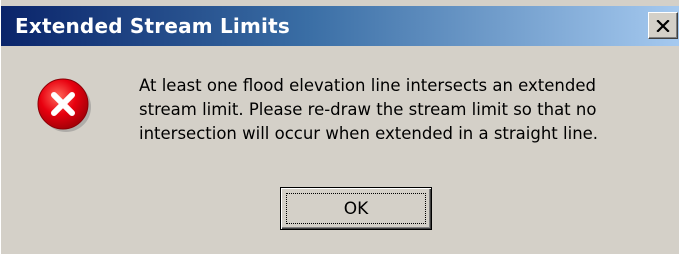 This screenshot has height=254, width=681. I want to click on ok-button-label: OK, so click(356, 208).